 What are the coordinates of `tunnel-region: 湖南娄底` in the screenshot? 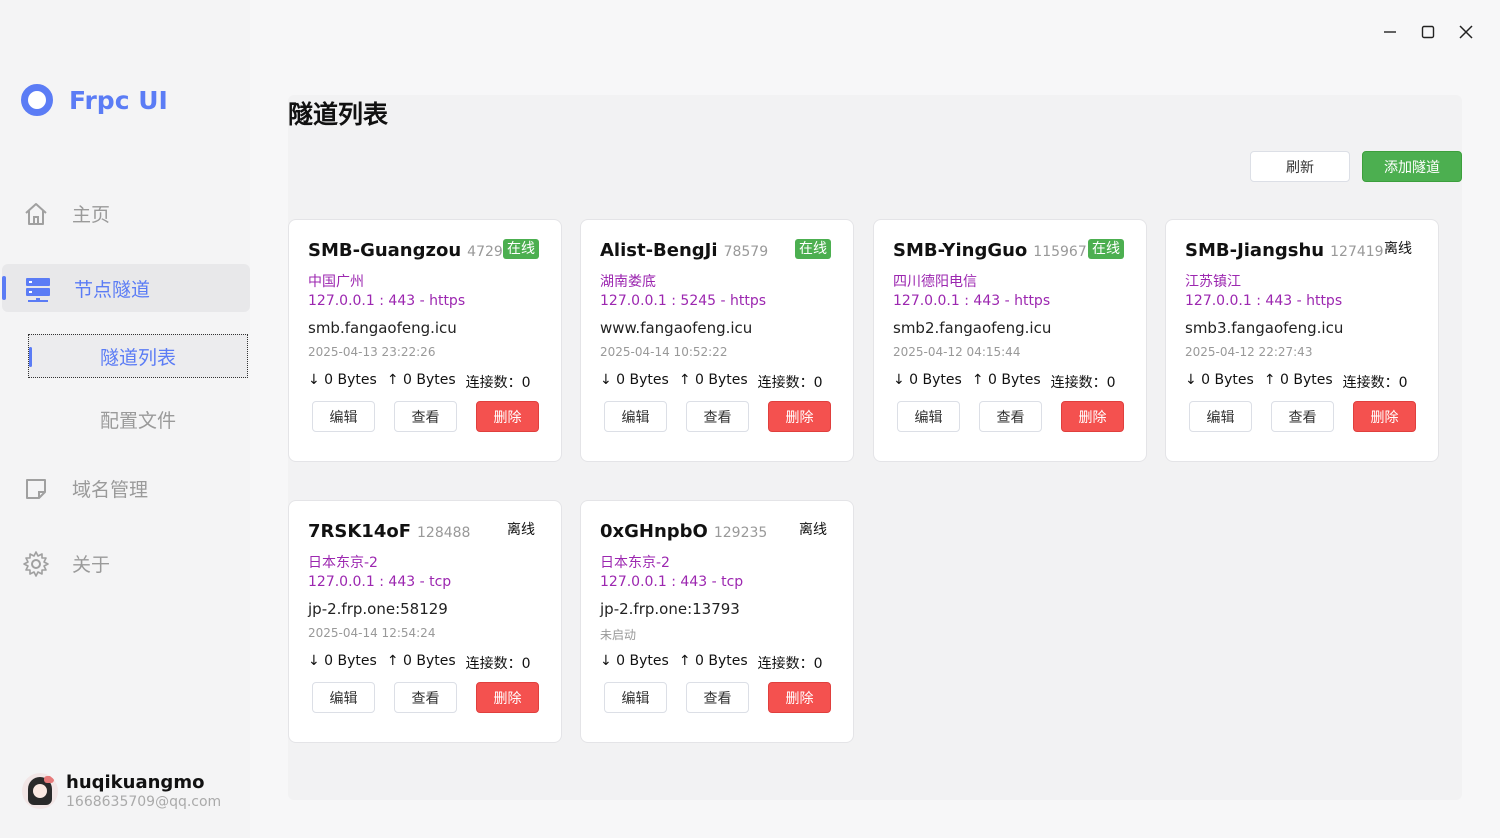 It's located at (628, 282).